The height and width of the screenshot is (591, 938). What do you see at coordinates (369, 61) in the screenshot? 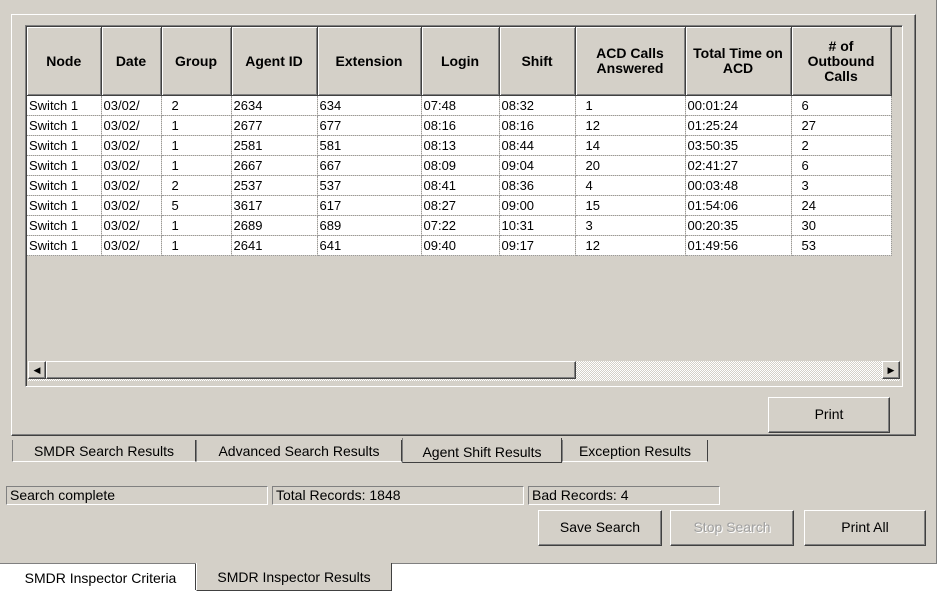
I see `column-header-extension: Extension` at bounding box center [369, 61].